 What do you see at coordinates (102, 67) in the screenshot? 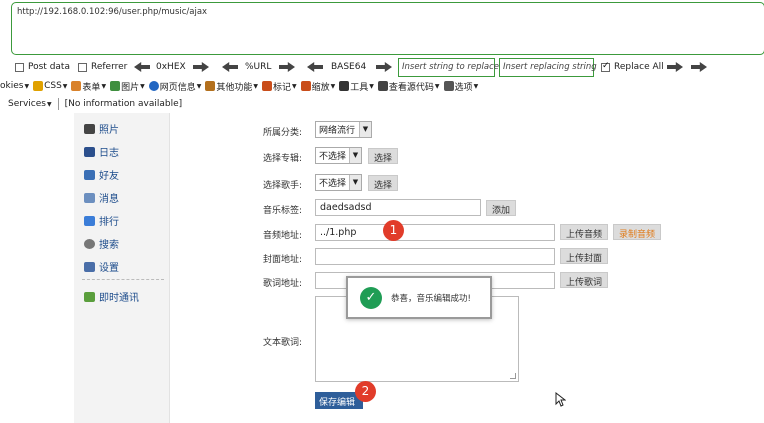
I see `referrer-toggle: Referrer` at bounding box center [102, 67].